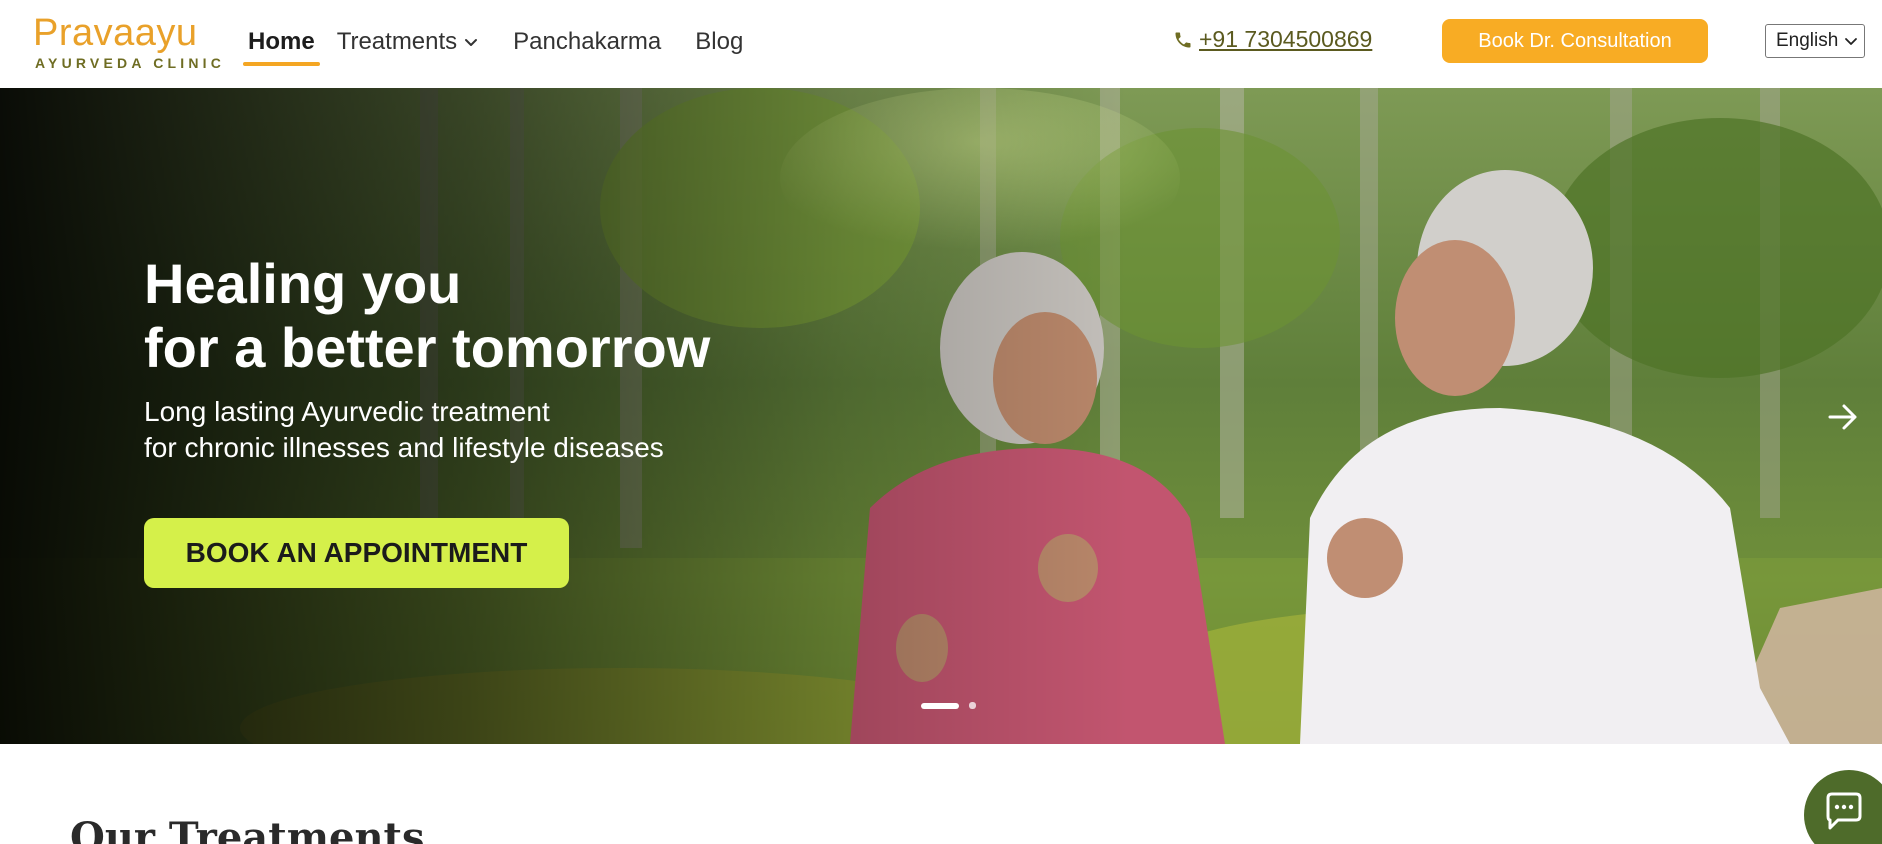  I want to click on brand-name: Pravaayu, so click(115, 33).